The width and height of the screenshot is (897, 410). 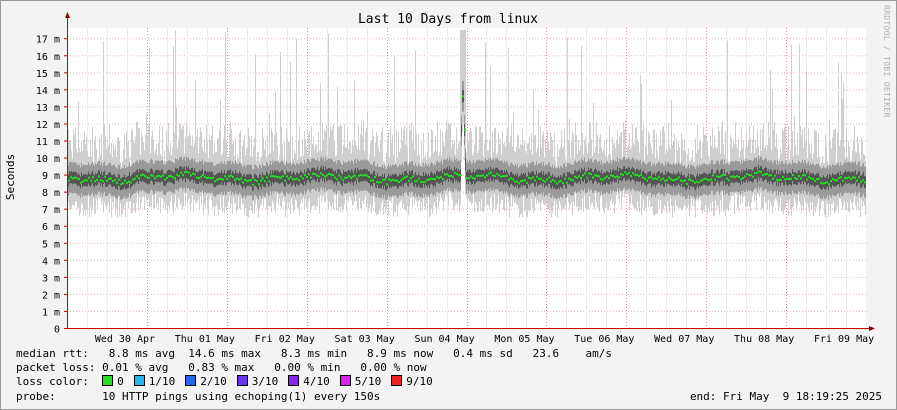 What do you see at coordinates (444, 339) in the screenshot?
I see `x-tick-label: Sun 04 May` at bounding box center [444, 339].